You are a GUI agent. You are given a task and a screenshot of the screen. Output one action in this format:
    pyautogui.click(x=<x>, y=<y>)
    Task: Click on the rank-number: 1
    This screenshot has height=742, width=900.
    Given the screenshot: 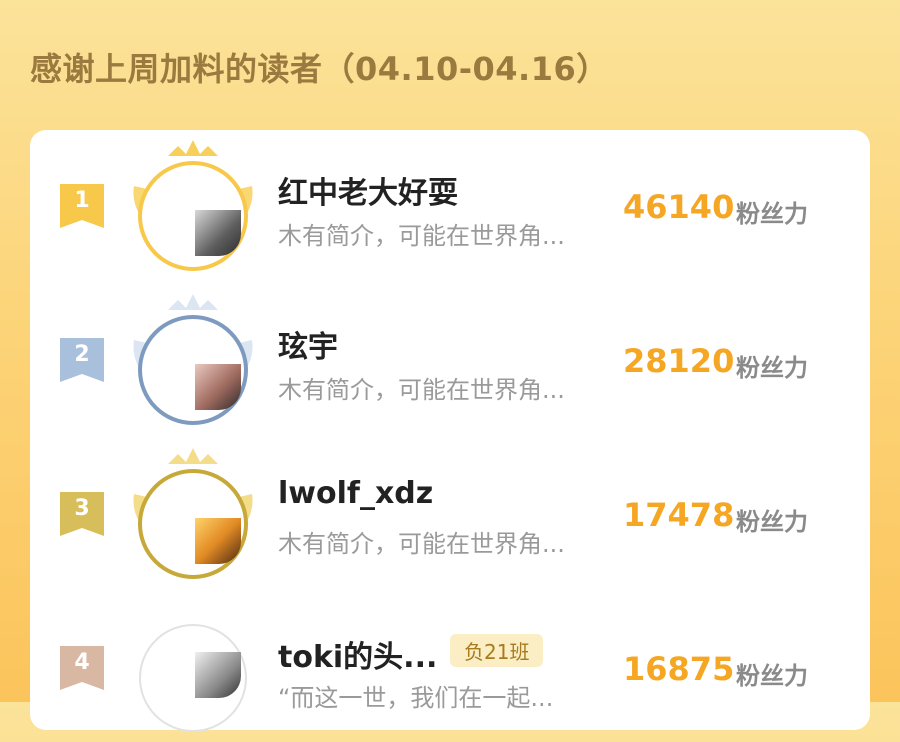 What is the action you would take?
    pyautogui.click(x=82, y=200)
    